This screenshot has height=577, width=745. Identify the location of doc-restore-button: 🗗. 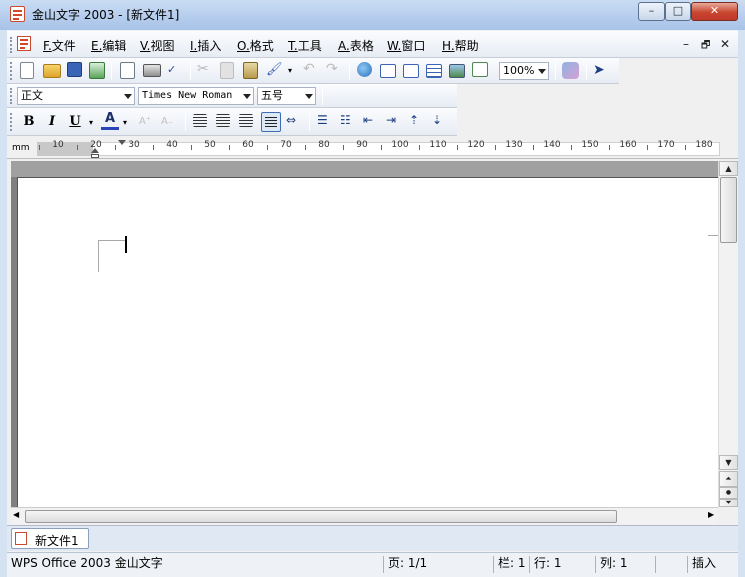
(705, 46).